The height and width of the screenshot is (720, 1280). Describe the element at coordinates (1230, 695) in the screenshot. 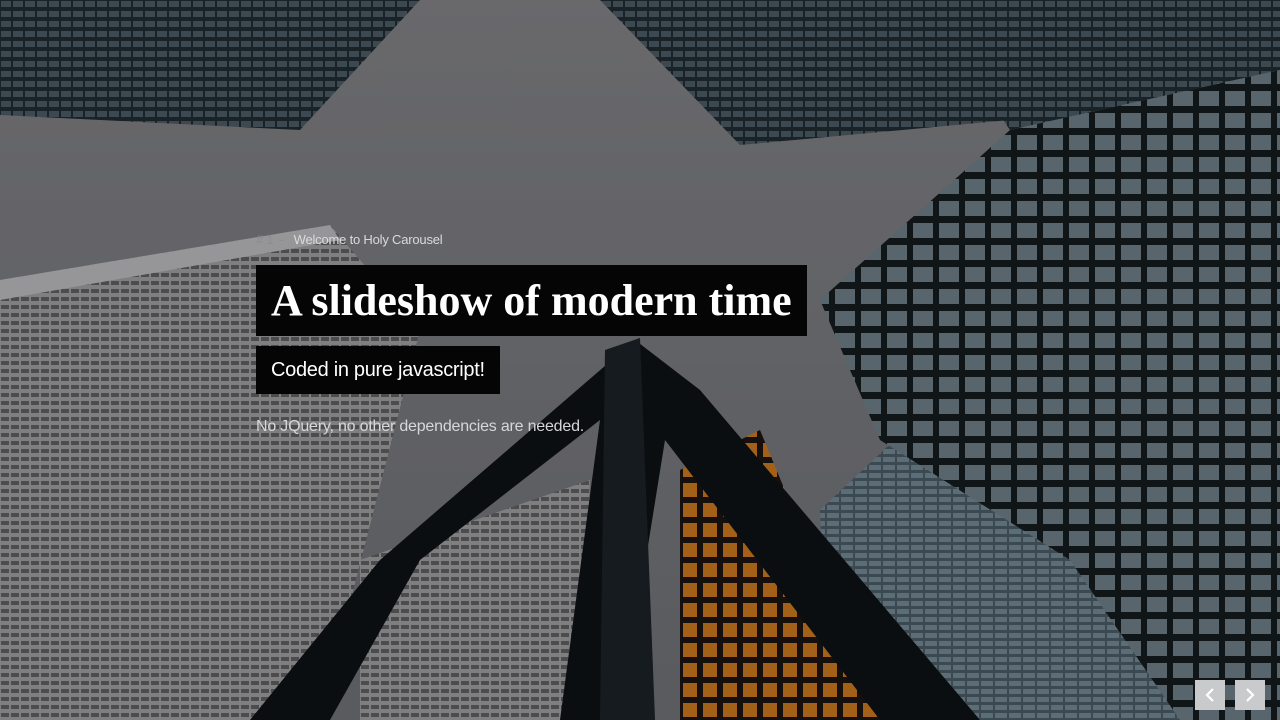

I see `carousel-navigation` at that location.